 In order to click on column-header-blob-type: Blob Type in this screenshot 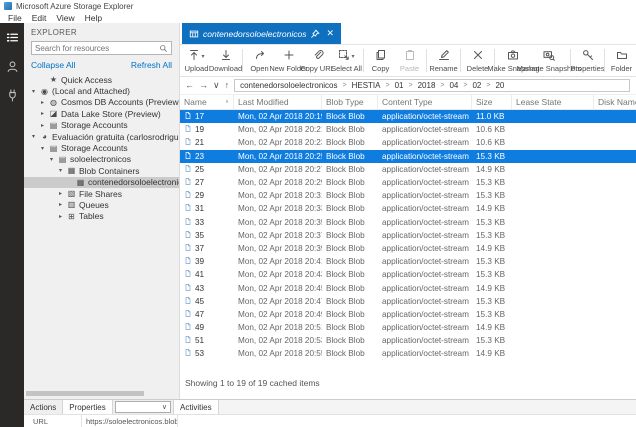, I will do `click(350, 102)`.